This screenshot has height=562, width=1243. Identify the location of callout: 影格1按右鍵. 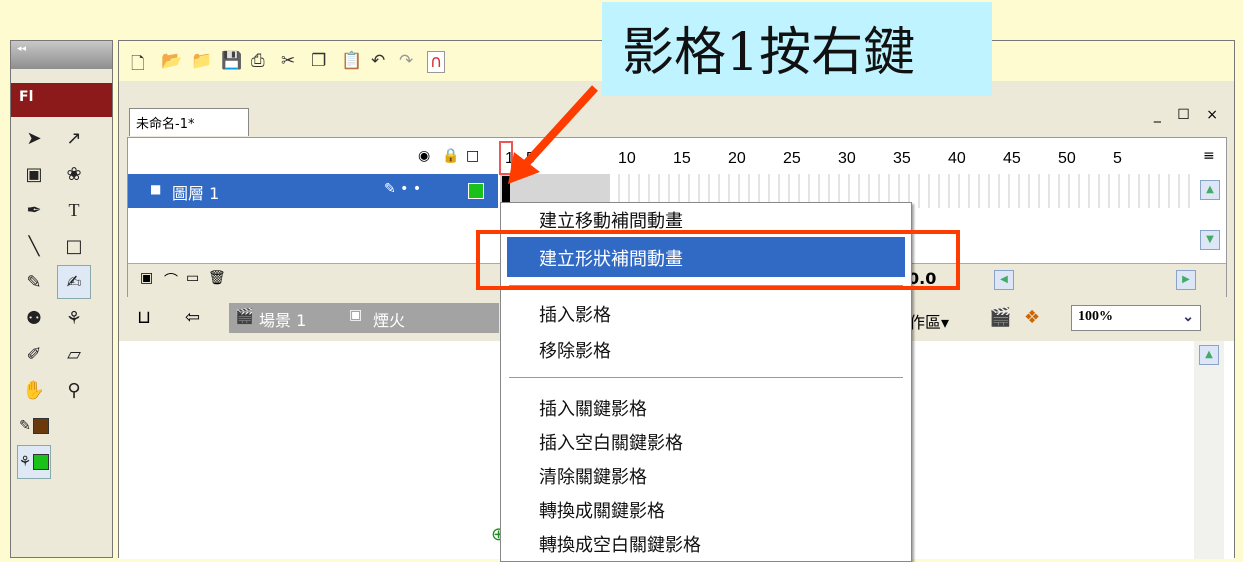
(797, 49).